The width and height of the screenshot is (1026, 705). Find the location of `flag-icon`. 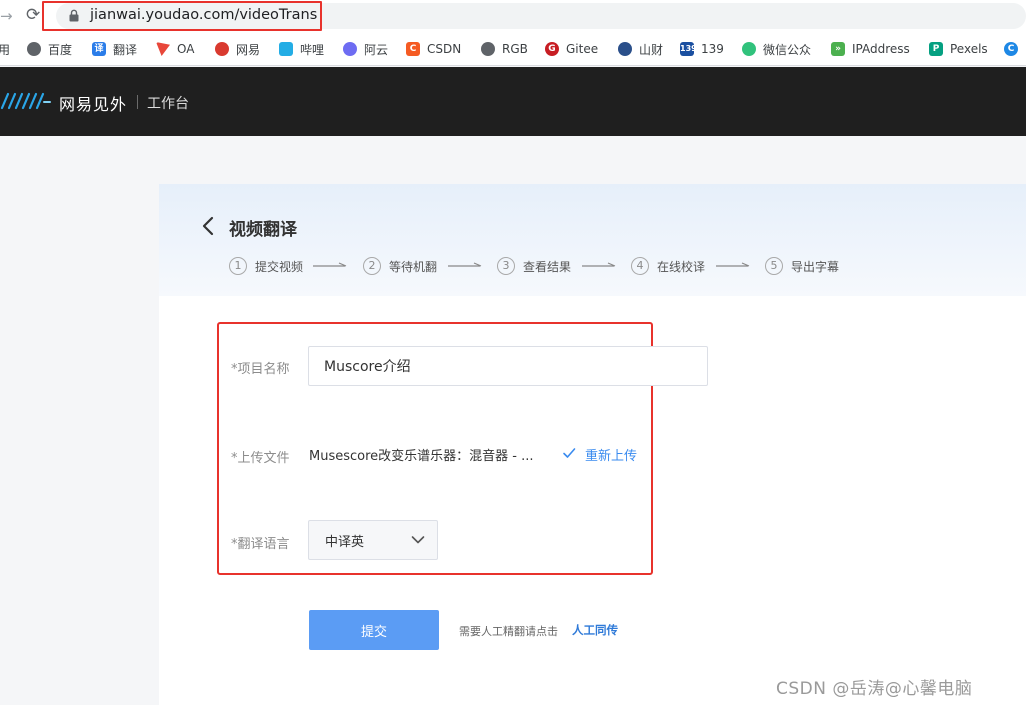

flag-icon is located at coordinates (163, 49).